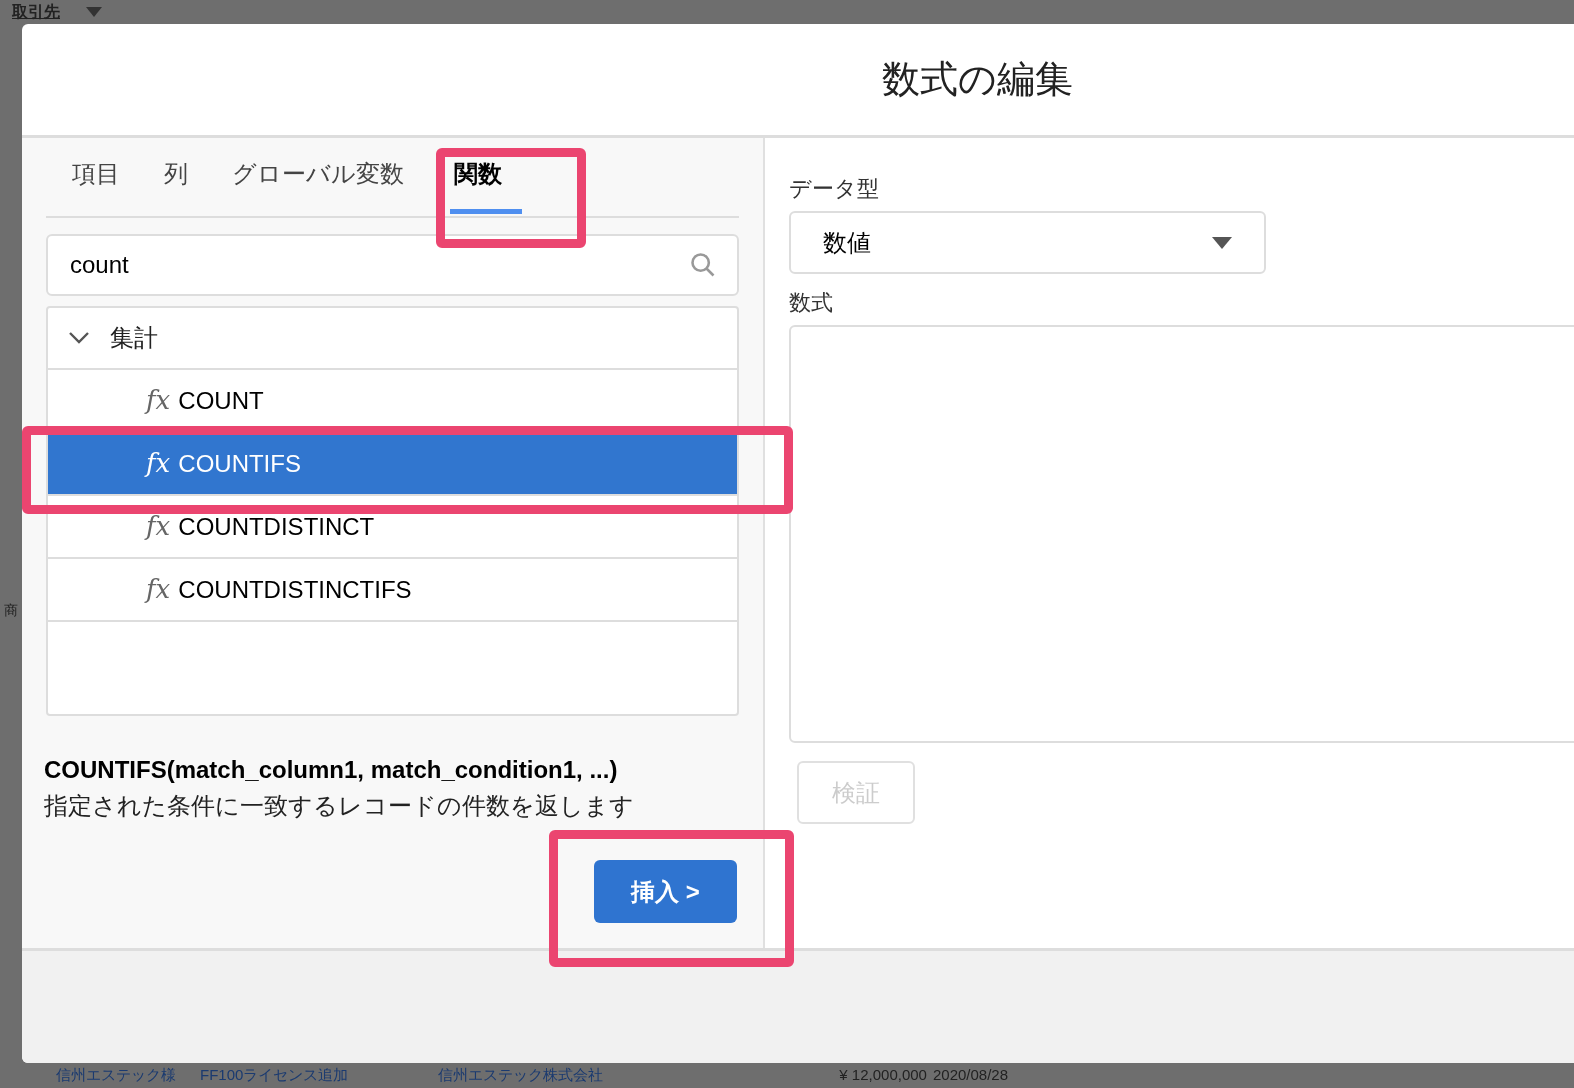  I want to click on group-label: 集計, so click(134, 338).